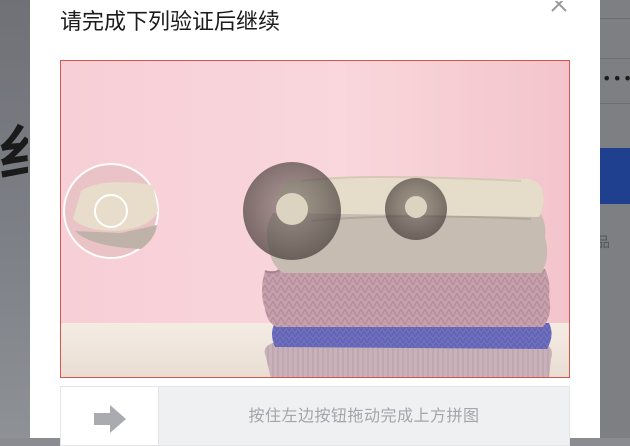  I want to click on background-divider, so click(615, 18).